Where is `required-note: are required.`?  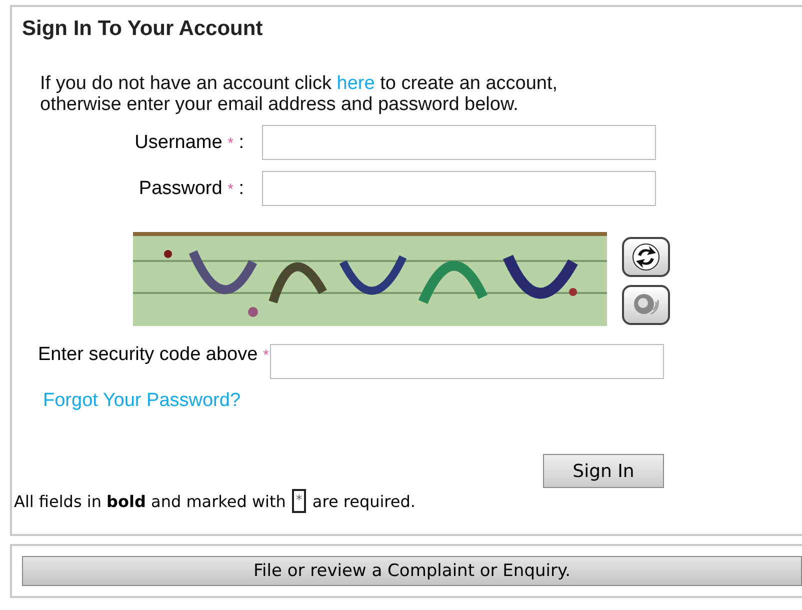
required-note: are required. is located at coordinates (364, 501).